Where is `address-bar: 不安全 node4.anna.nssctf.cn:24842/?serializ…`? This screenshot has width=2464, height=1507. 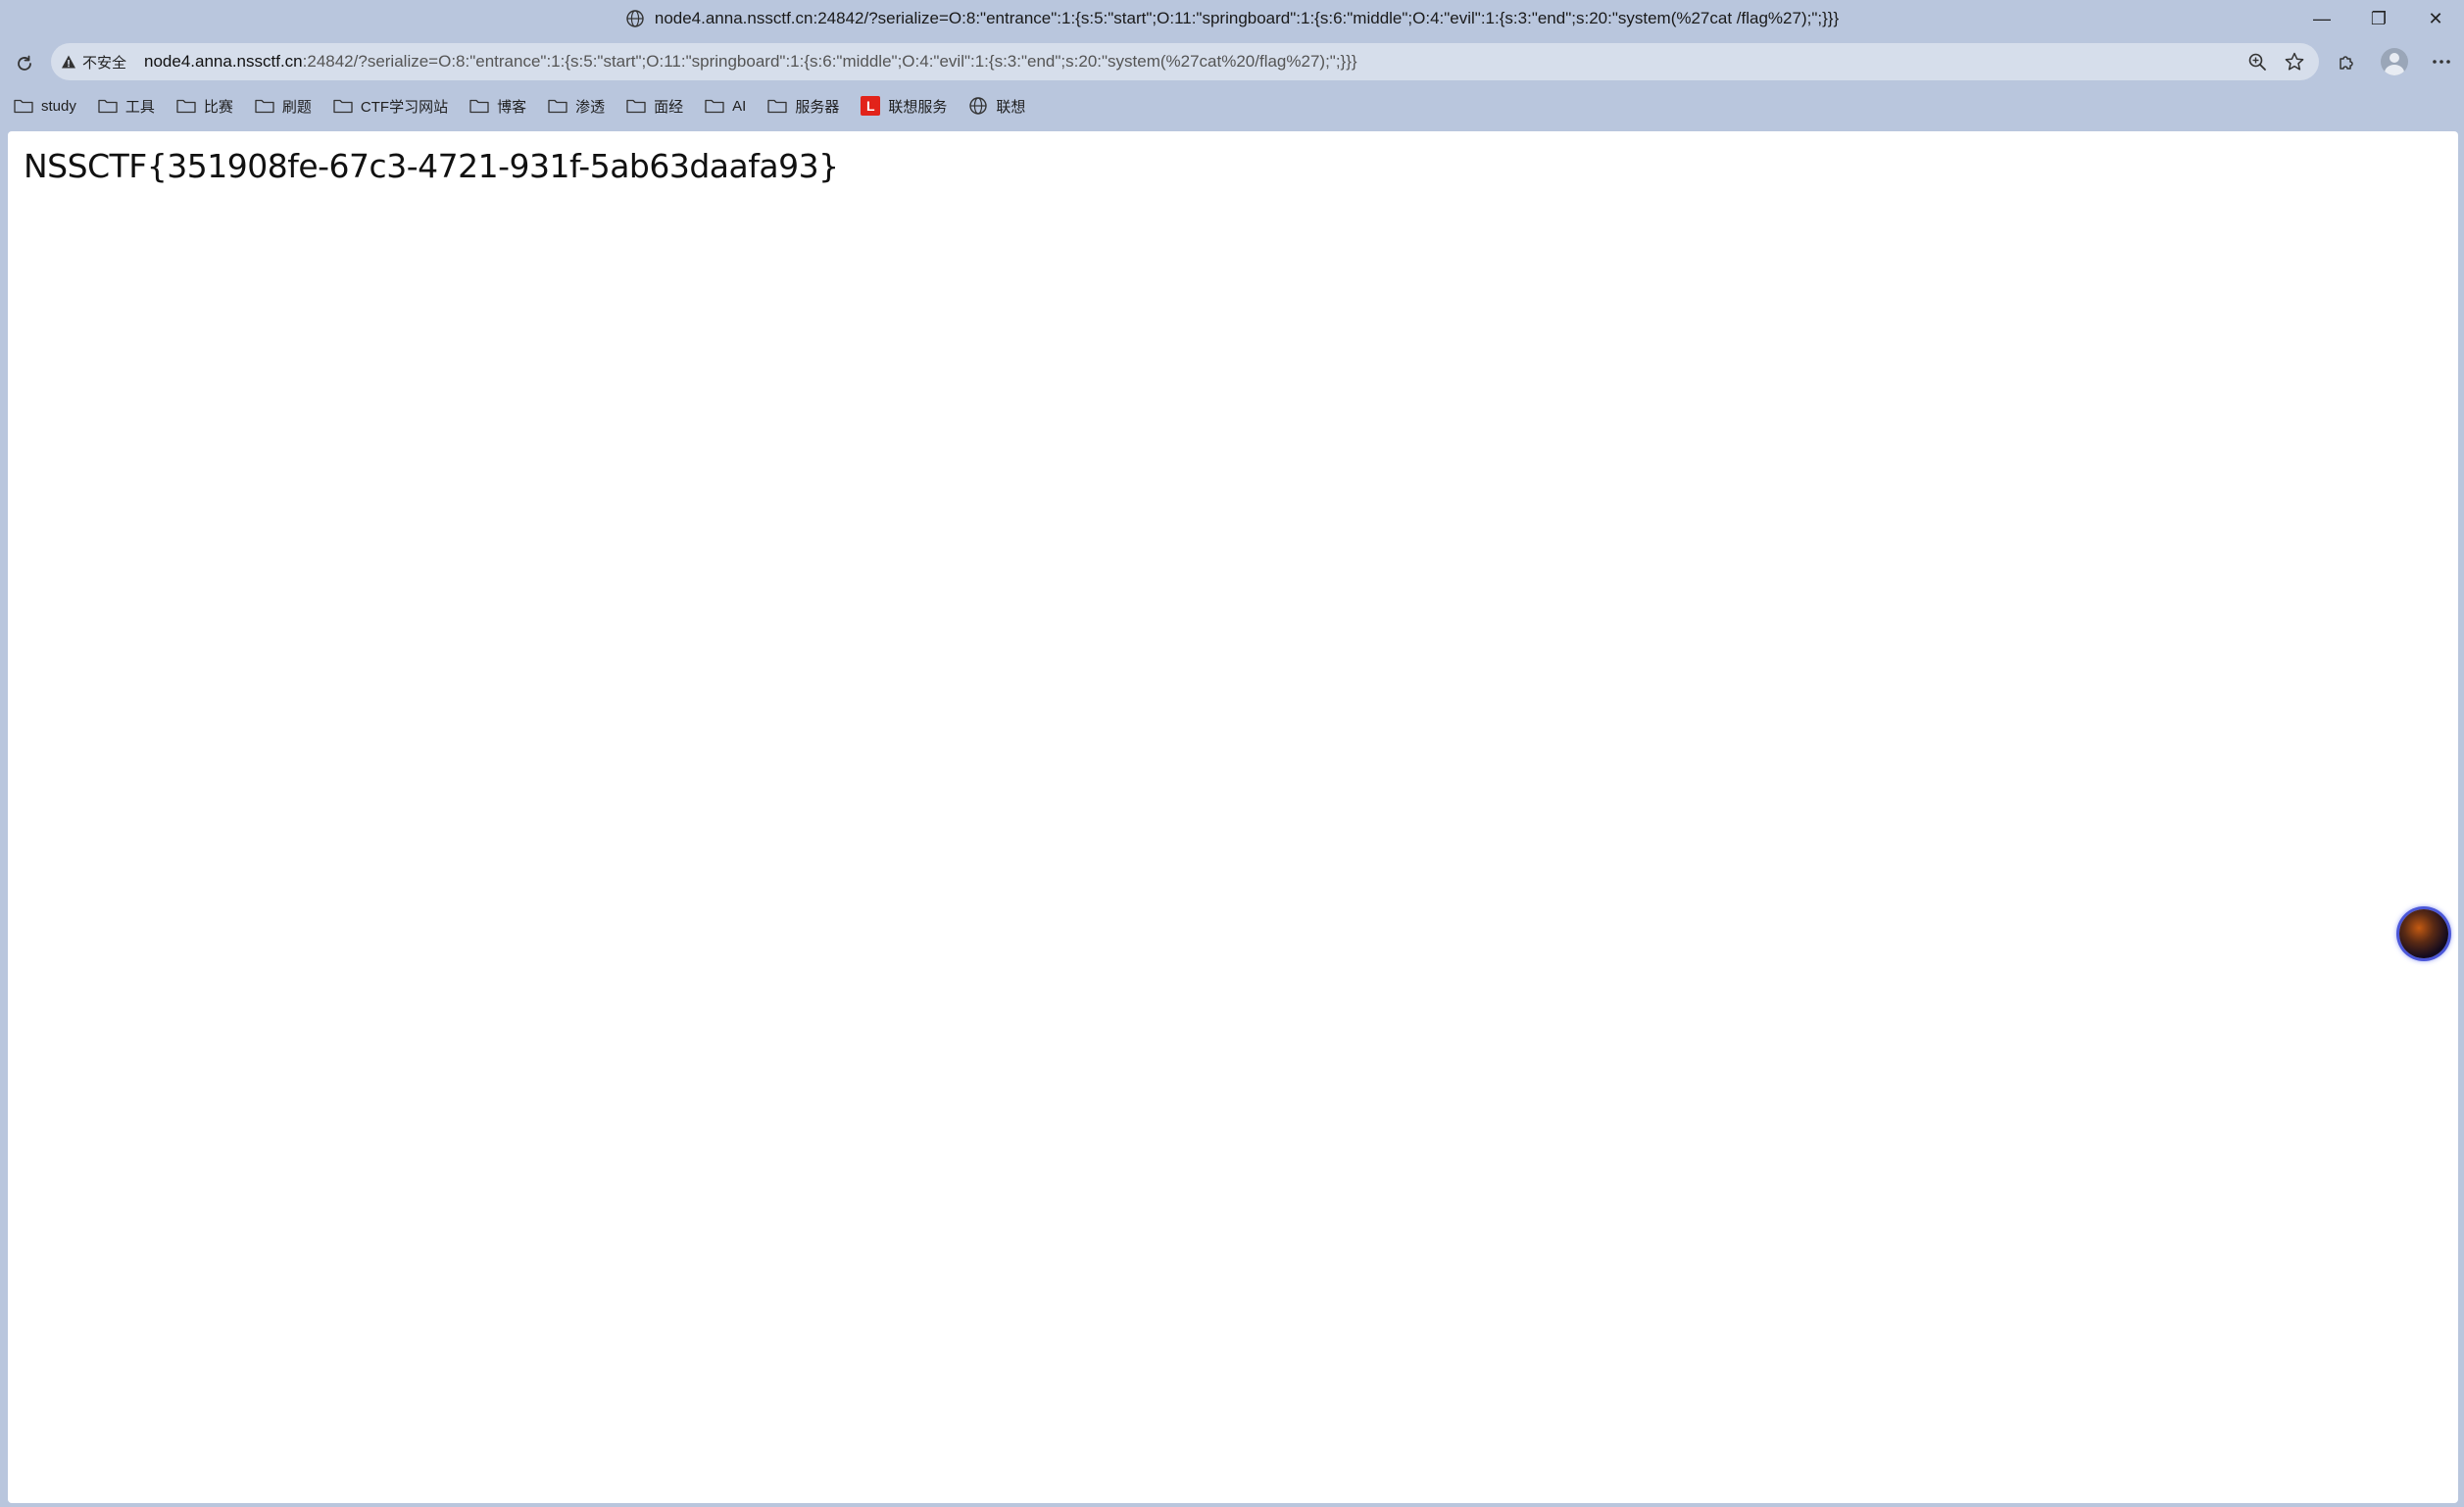
address-bar: 不安全 node4.anna.nssctf.cn:24842/?serializ… is located at coordinates (1185, 61).